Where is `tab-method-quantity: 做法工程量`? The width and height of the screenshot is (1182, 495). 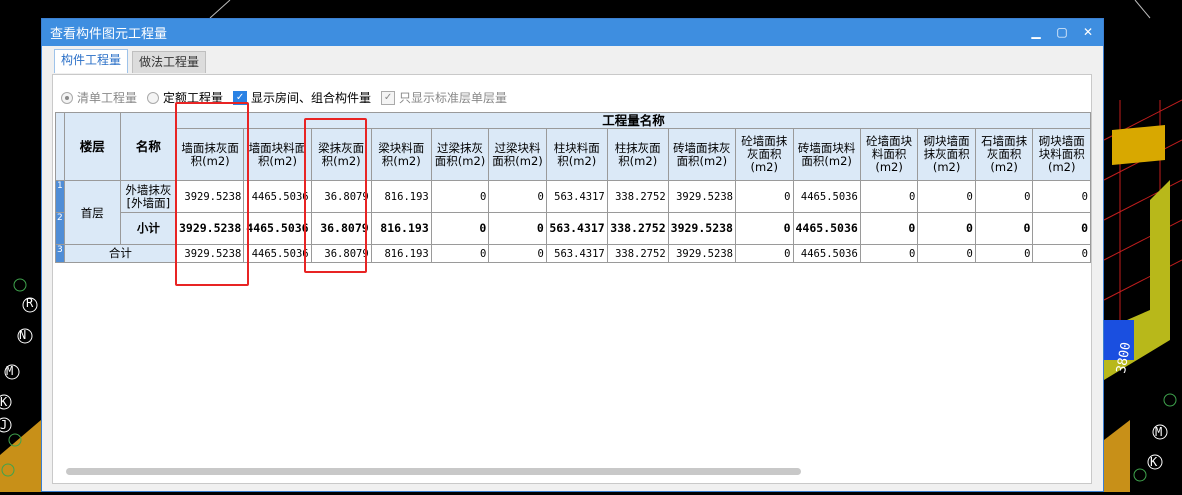
tab-method-quantity: 做法工程量 is located at coordinates (169, 62).